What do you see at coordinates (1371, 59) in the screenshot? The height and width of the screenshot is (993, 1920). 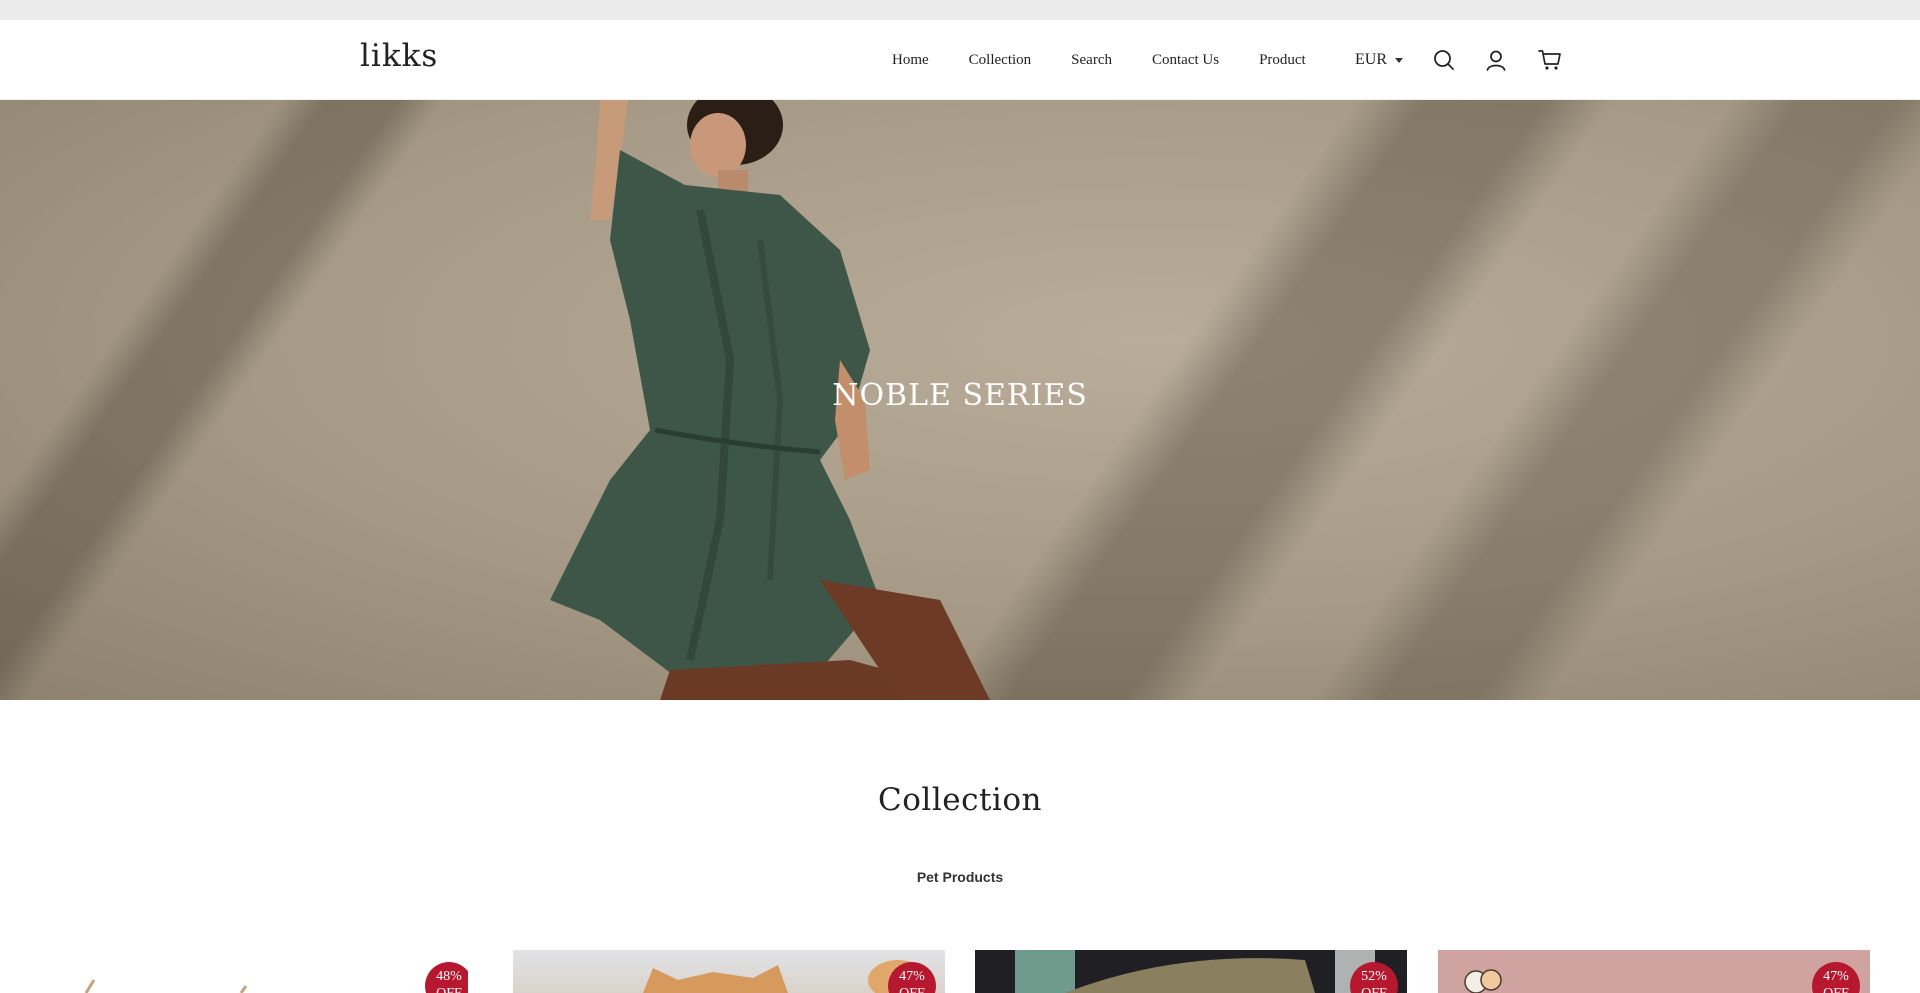 I see `currency-label: EUR` at bounding box center [1371, 59].